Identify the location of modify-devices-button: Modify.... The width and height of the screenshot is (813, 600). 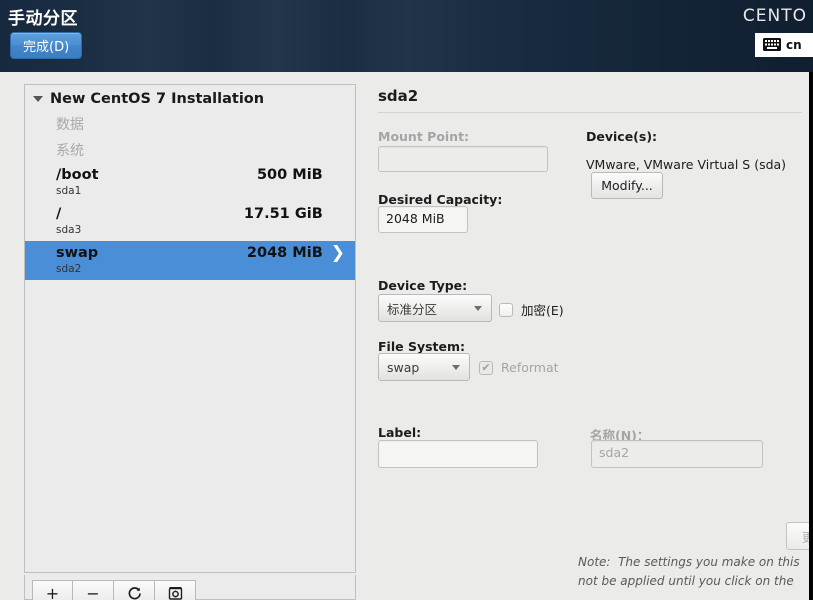
(627, 185).